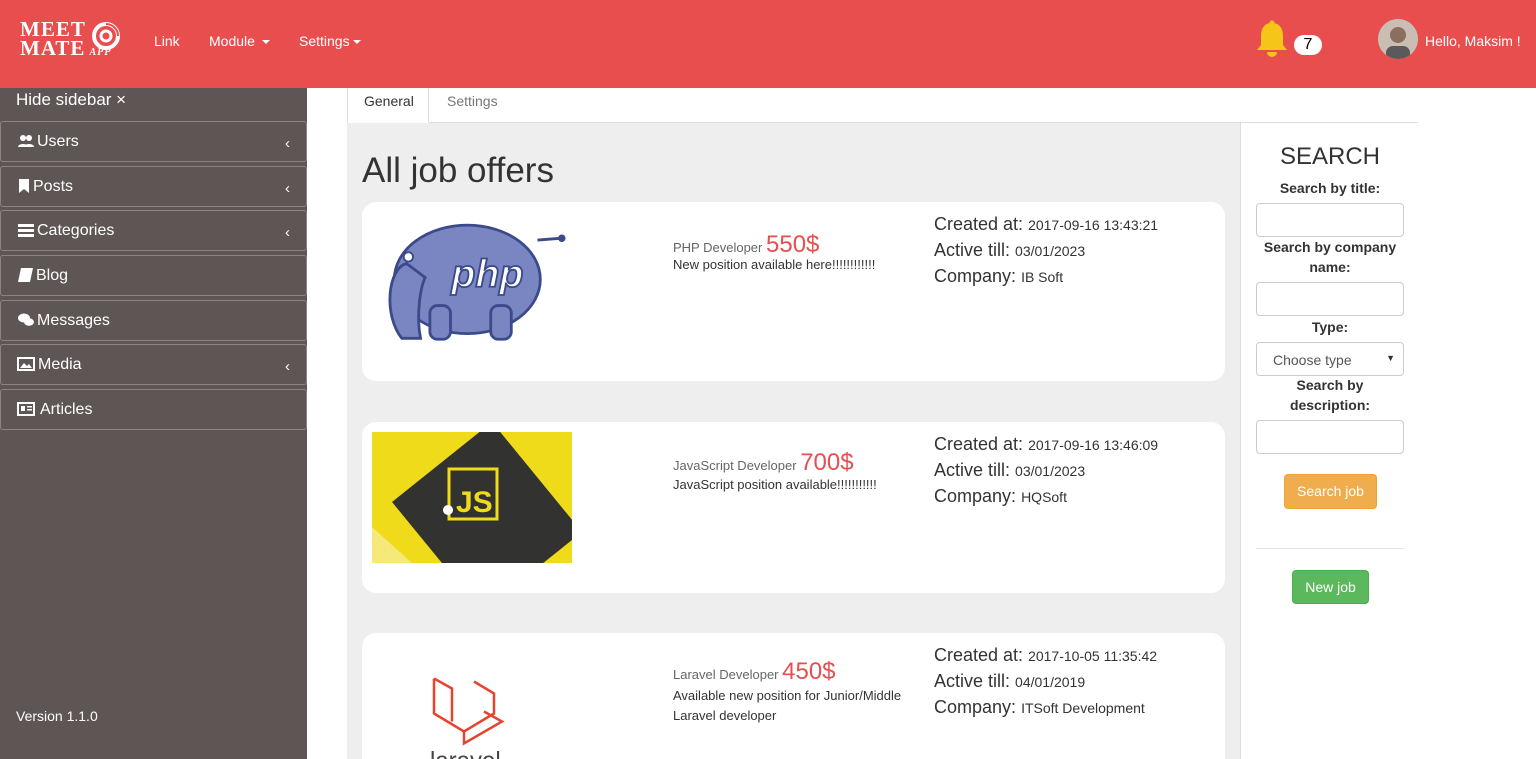 Image resolution: width=1536 pixels, height=759 pixels. Describe the element at coordinates (71, 100) in the screenshot. I see `hide-sidebar-button: Hide sidebar ×` at that location.